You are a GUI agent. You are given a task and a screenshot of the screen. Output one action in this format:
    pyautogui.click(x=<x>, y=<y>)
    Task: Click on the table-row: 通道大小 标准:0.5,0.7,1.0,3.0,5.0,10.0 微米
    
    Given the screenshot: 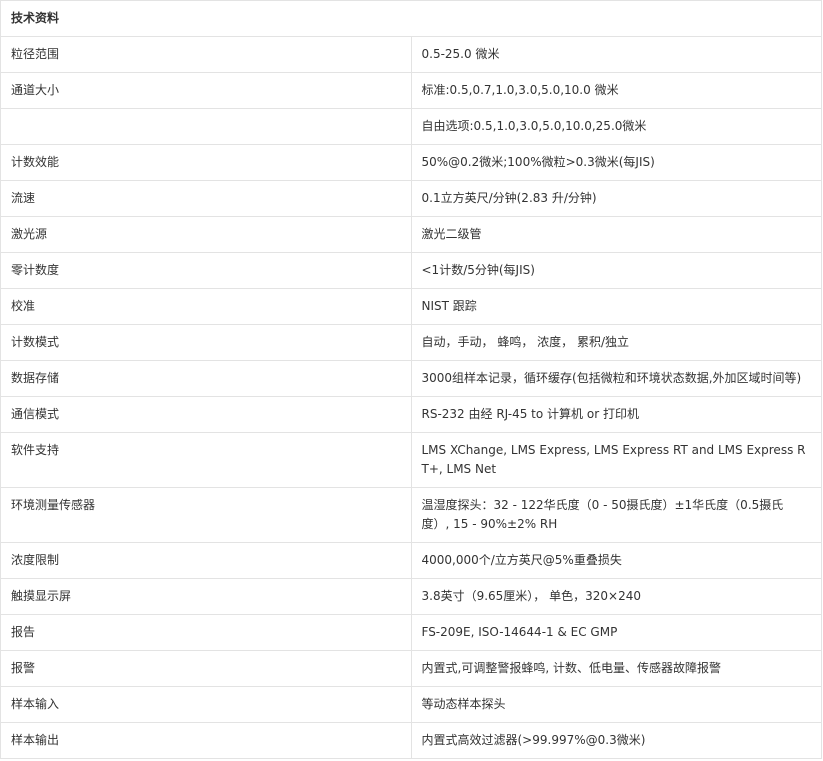 What is the action you would take?
    pyautogui.click(x=411, y=90)
    